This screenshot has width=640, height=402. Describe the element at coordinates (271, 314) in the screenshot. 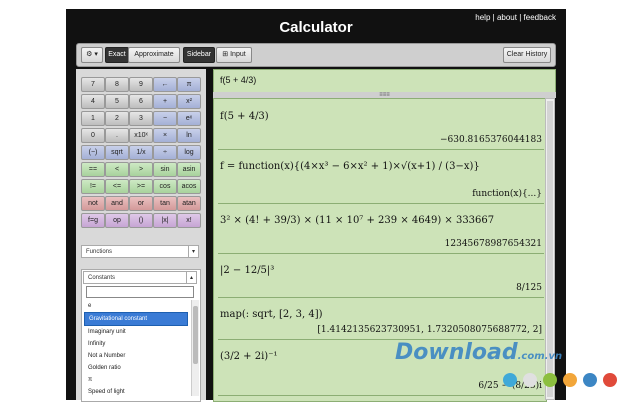

I see `result-expression: map(: sqrt, [2, 3, 4])` at that location.